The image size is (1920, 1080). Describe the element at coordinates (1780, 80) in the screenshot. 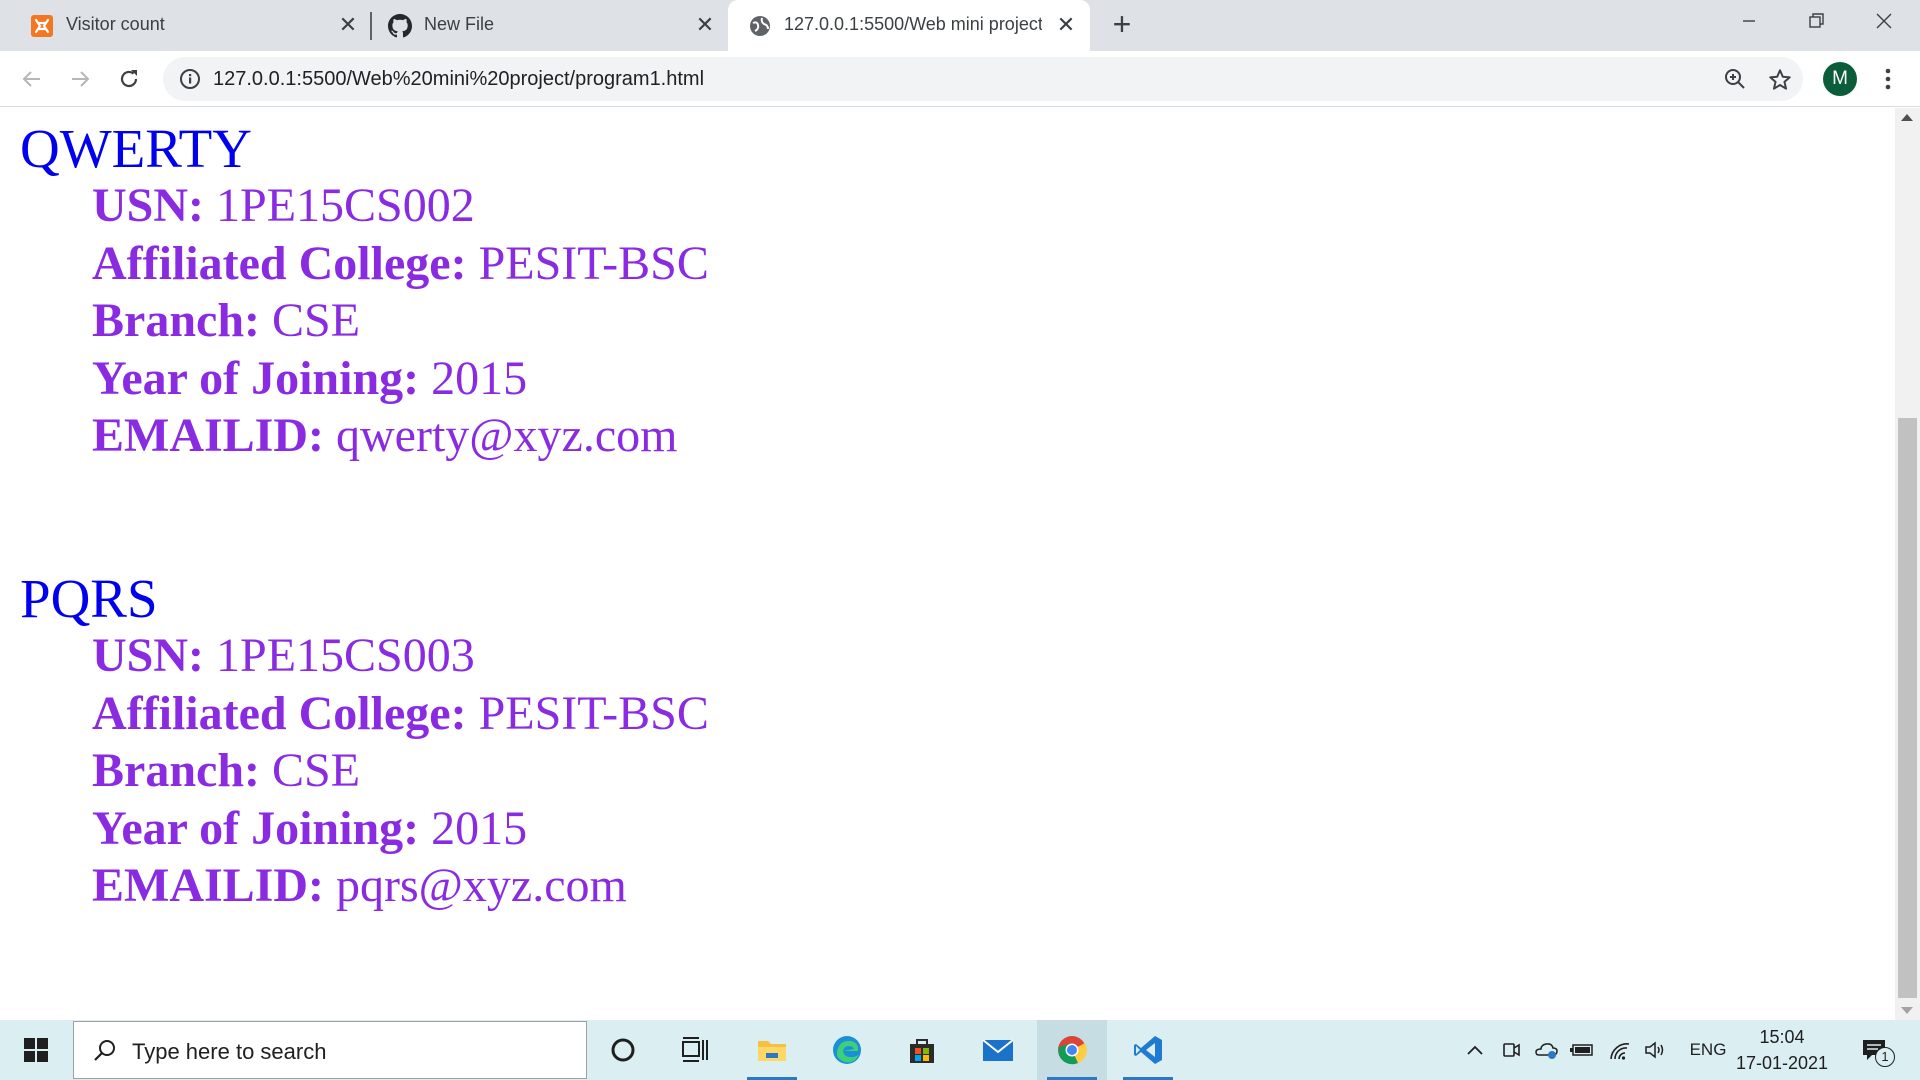

I see `bookmark-star-icon` at that location.